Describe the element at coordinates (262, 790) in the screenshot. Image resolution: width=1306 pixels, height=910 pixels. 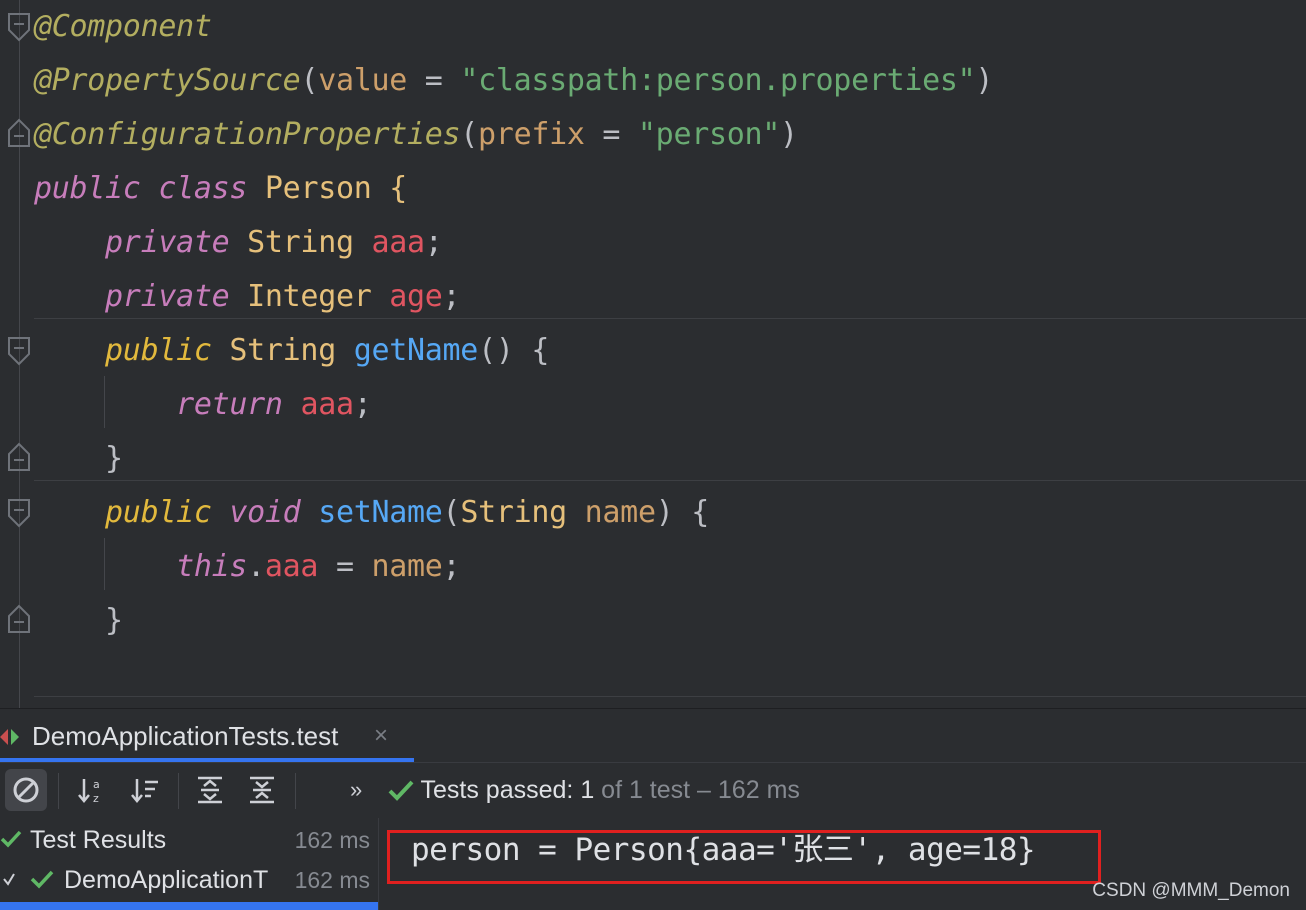
I see `collapse-all-icon` at that location.